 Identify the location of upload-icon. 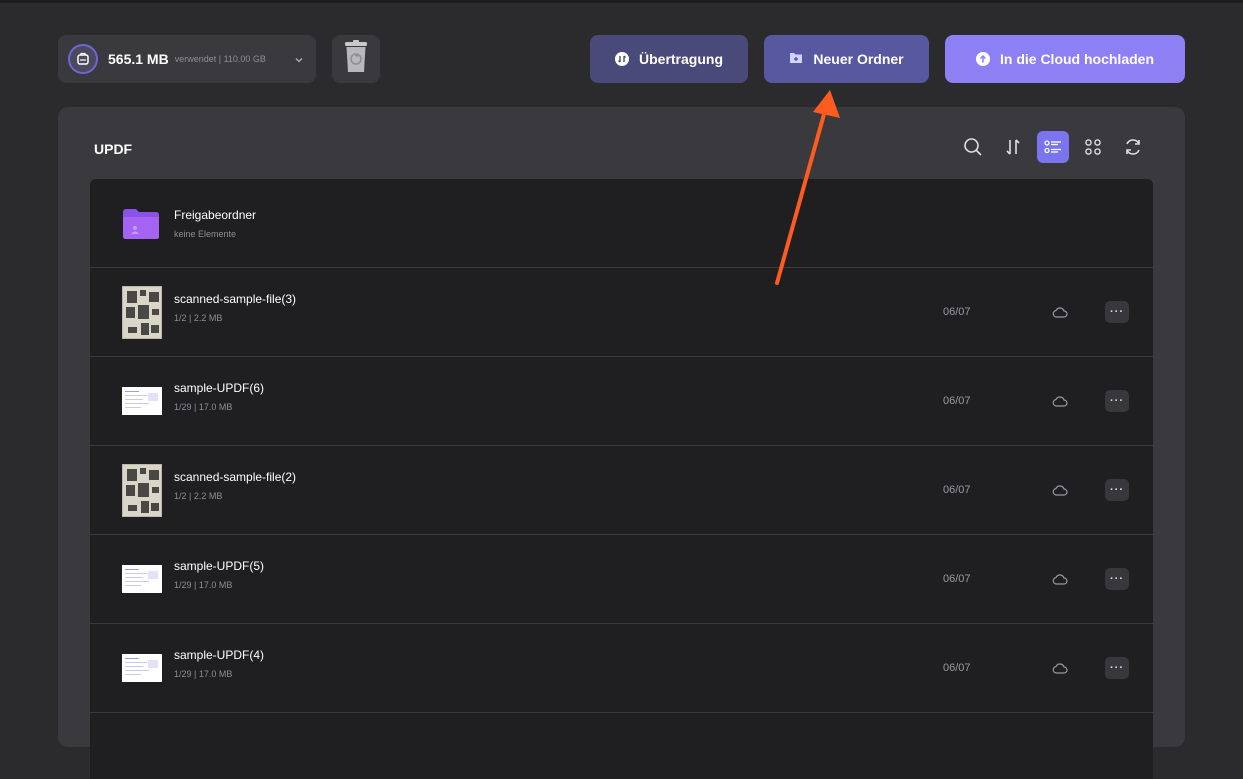
(983, 59).